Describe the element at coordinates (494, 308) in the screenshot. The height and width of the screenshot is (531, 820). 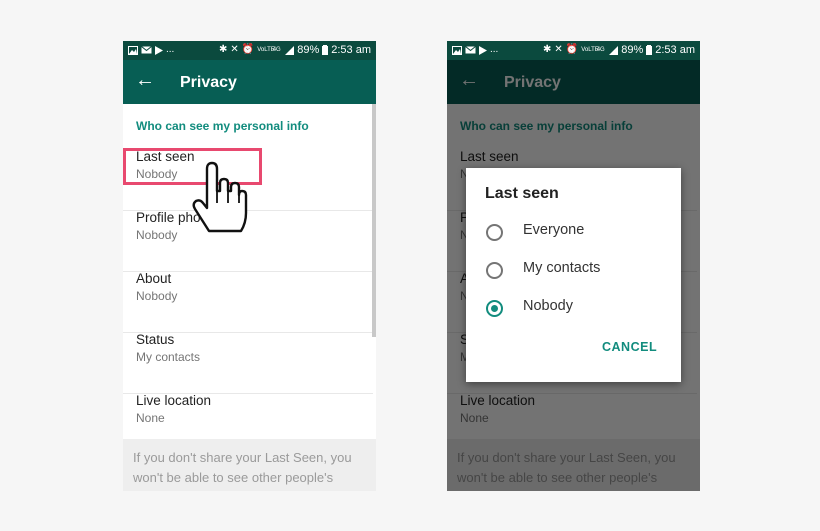
I see `radio-button-selected` at that location.